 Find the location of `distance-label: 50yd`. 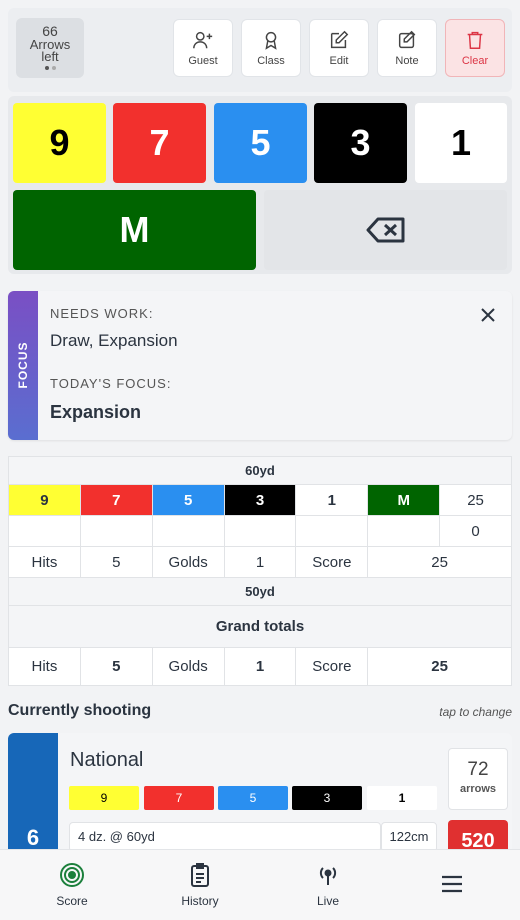

distance-label: 50yd is located at coordinates (260, 591).